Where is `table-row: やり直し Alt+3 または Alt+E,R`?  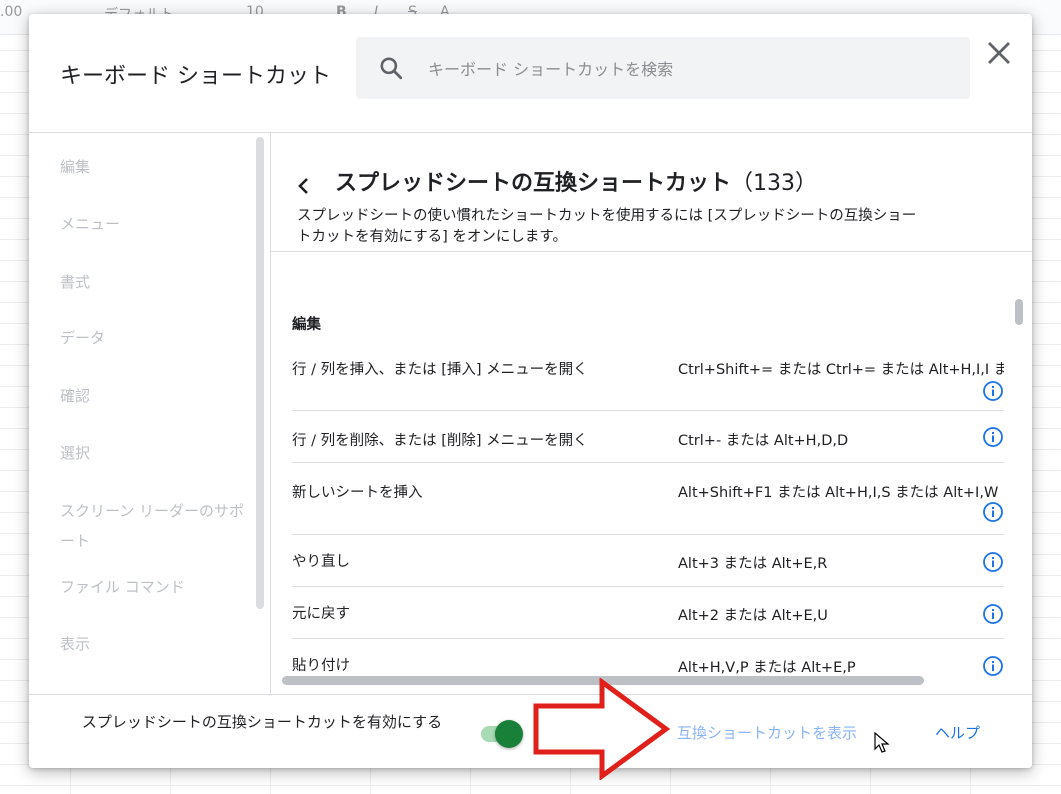 table-row: やり直し Alt+3 または Alt+E,R is located at coordinates (648, 561).